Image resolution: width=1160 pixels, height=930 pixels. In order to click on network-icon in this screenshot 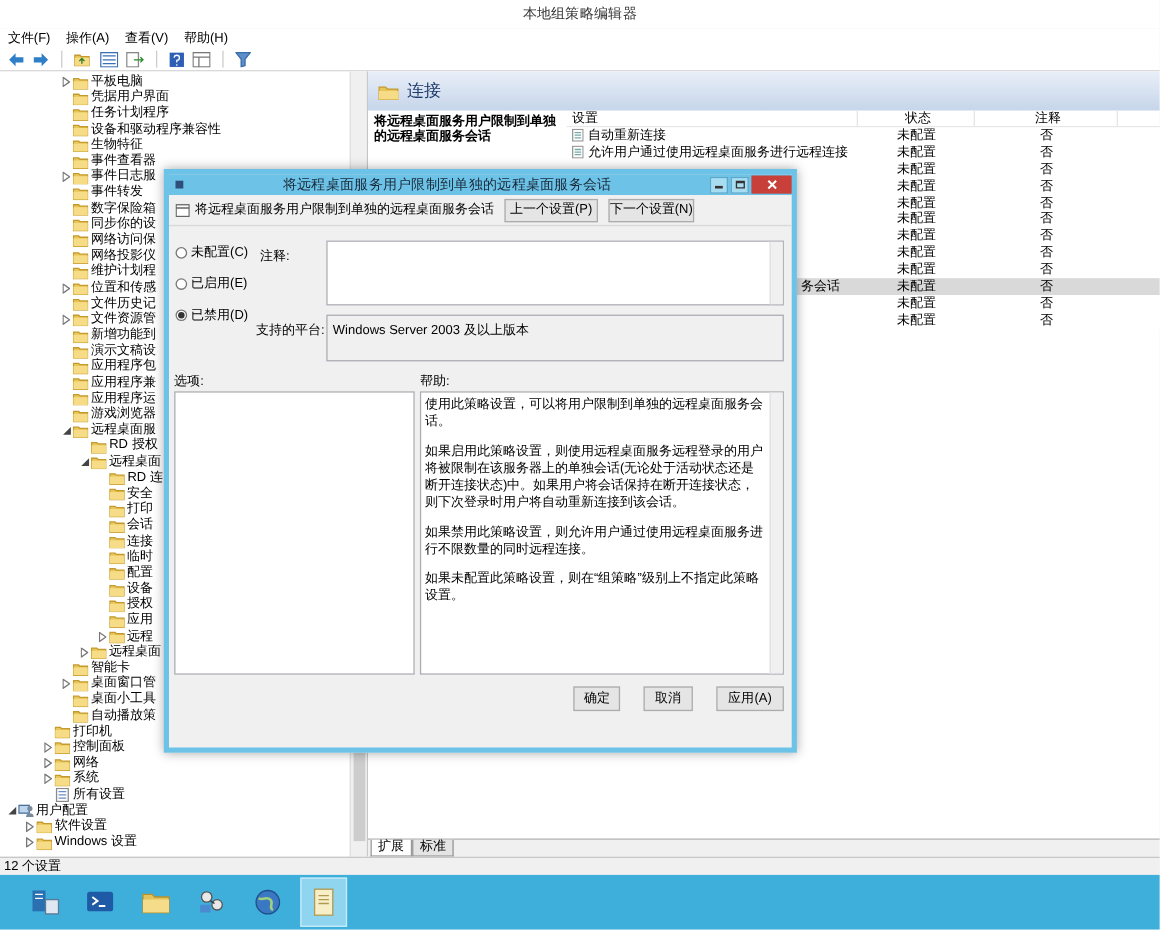, I will do `click(212, 902)`.